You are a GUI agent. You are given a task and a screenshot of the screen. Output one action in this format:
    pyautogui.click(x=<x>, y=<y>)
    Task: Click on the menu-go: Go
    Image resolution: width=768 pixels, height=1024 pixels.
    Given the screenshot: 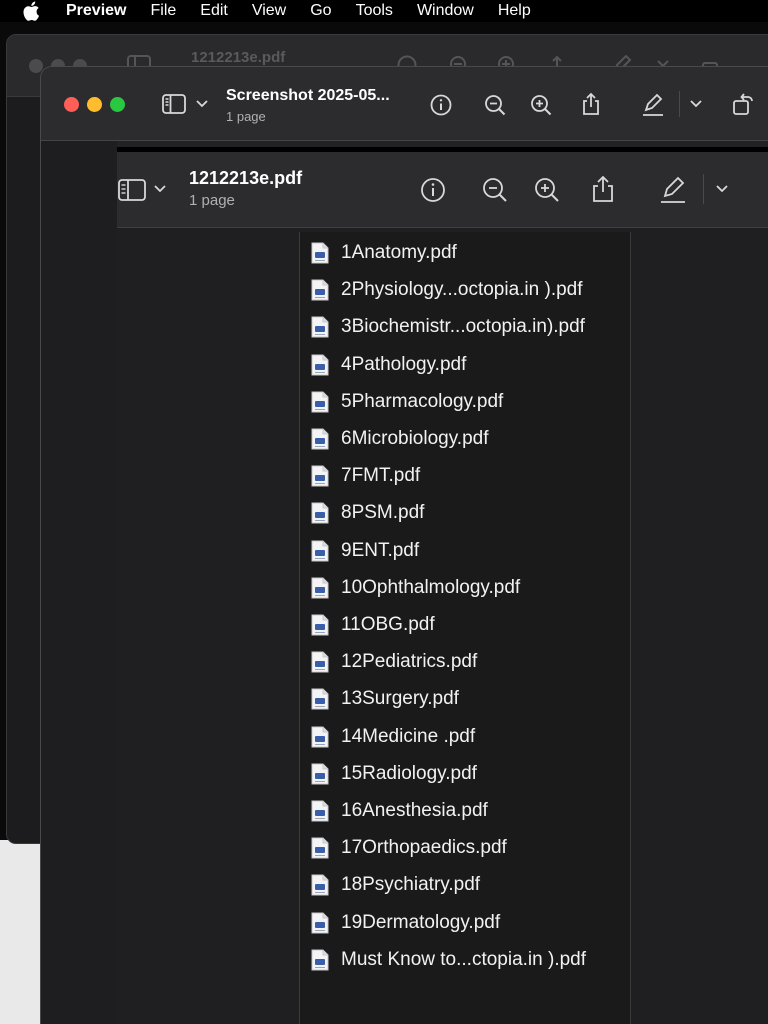 What is the action you would take?
    pyautogui.click(x=320, y=11)
    